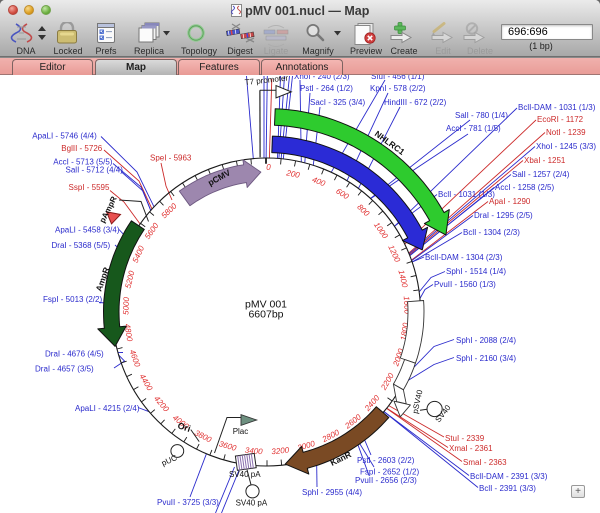 The width and height of the screenshot is (600, 513). What do you see at coordinates (387, 381) in the screenshot?
I see `svg-text: 2200` at bounding box center [387, 381].